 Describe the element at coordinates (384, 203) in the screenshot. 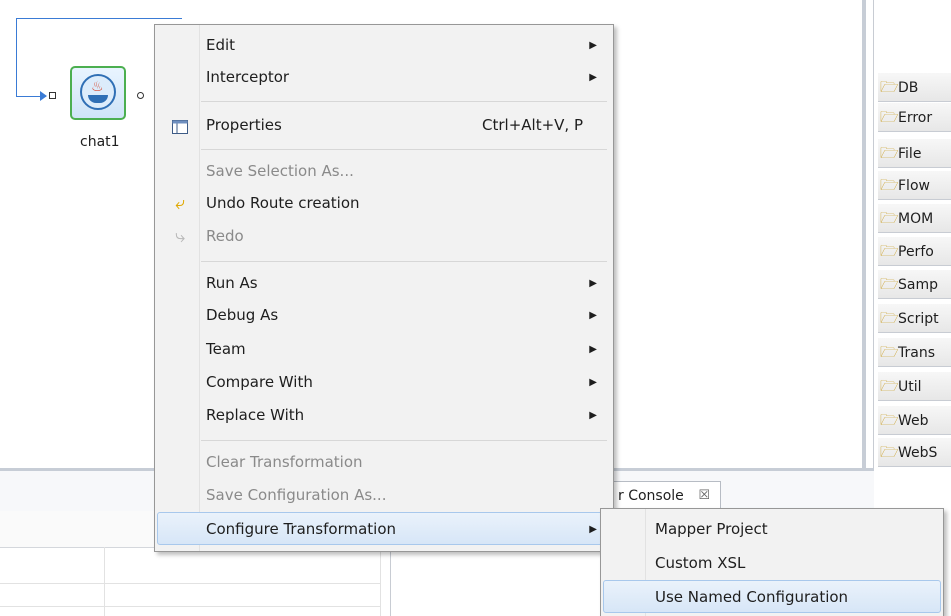

I see `menu-item-undo-route-creation: ⤶ Undo Route creation` at that location.